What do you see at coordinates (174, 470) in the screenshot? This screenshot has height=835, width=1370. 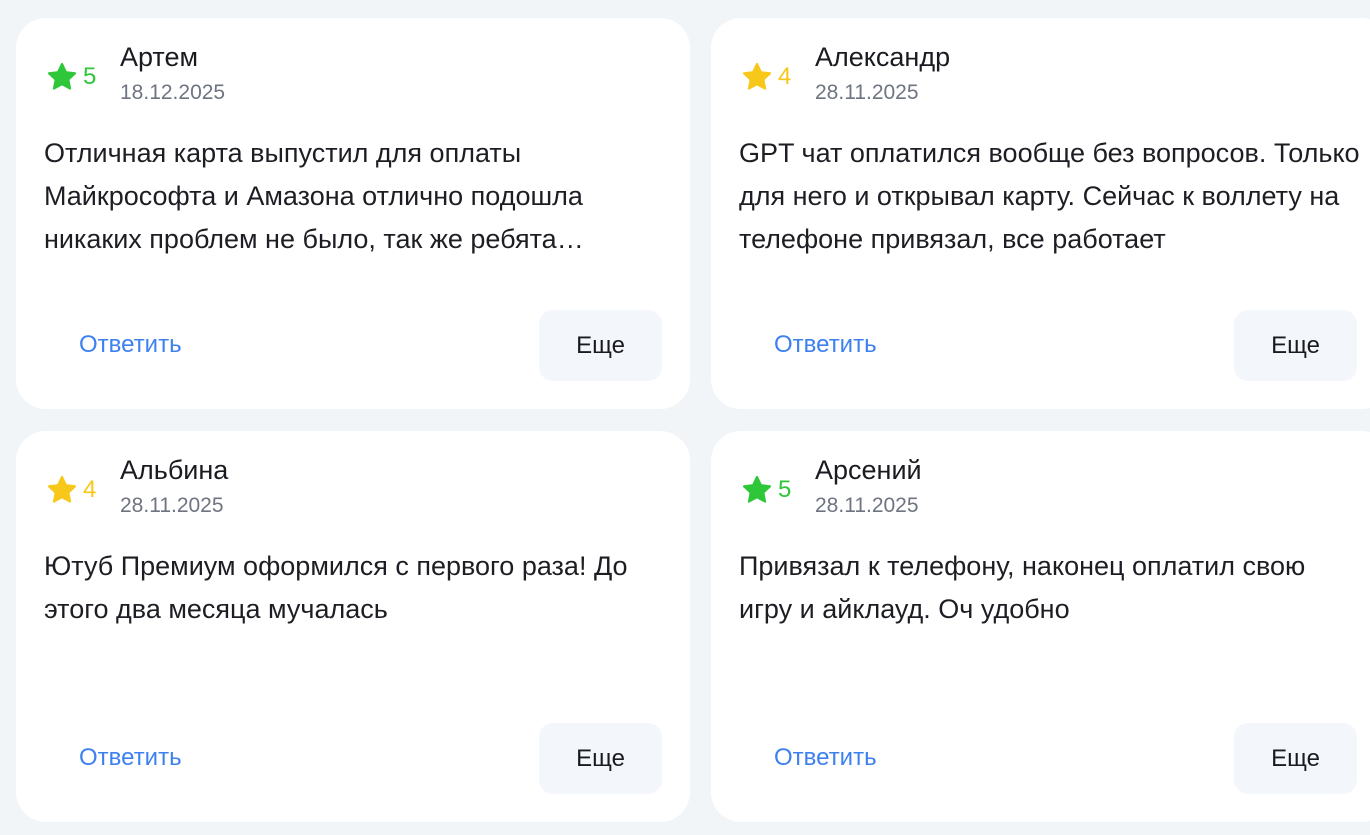 I see `author-name: Альбина` at bounding box center [174, 470].